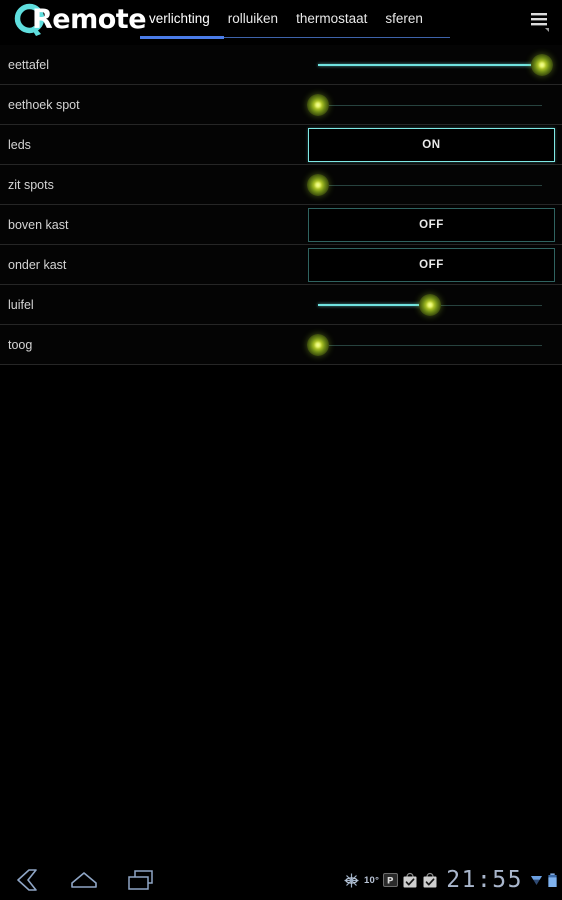 The width and height of the screenshot is (562, 900). I want to click on overflow-menu-button, so click(539, 21).